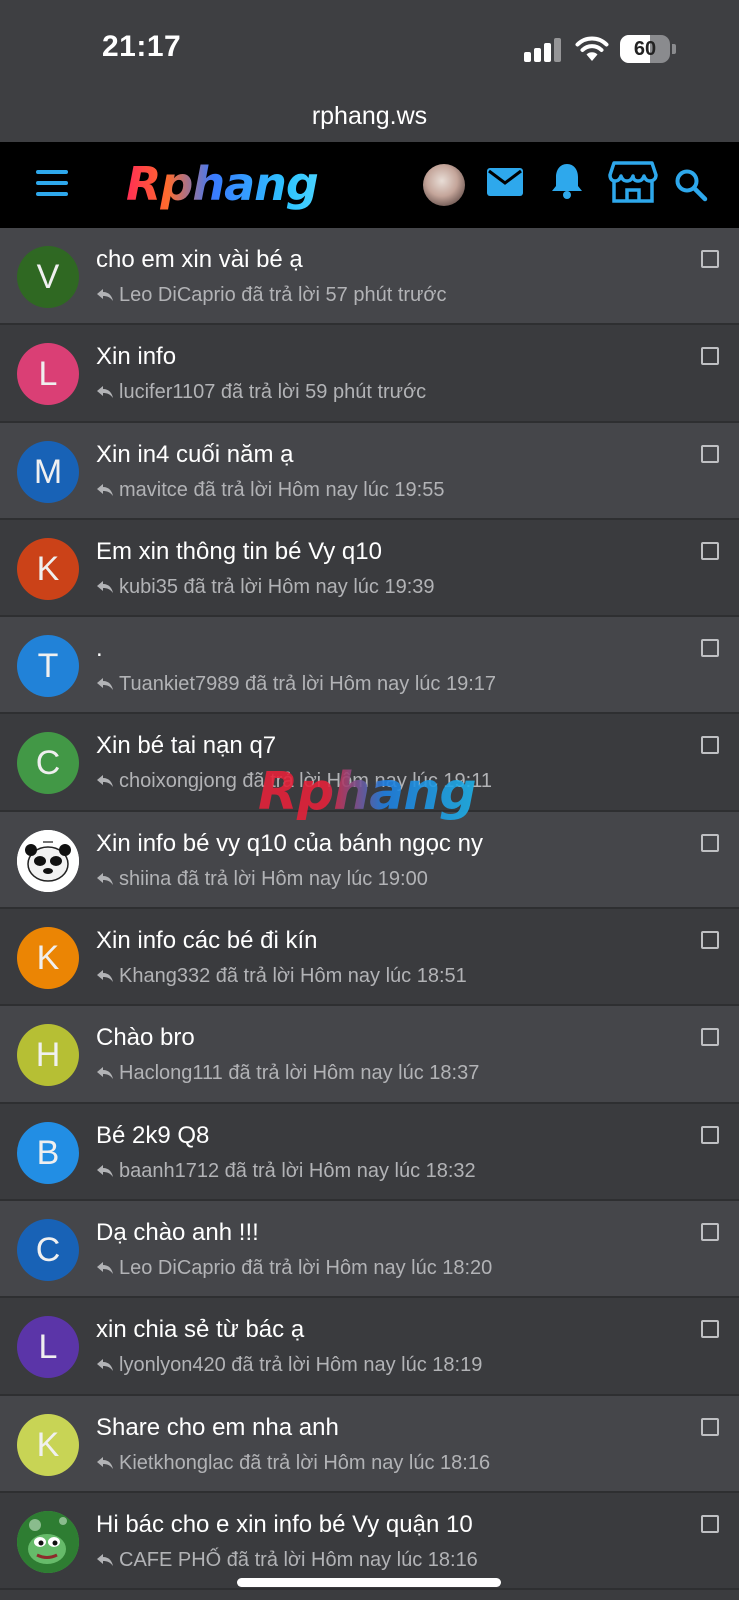 The width and height of the screenshot is (739, 1600). I want to click on status-time: 21:17, so click(142, 46).